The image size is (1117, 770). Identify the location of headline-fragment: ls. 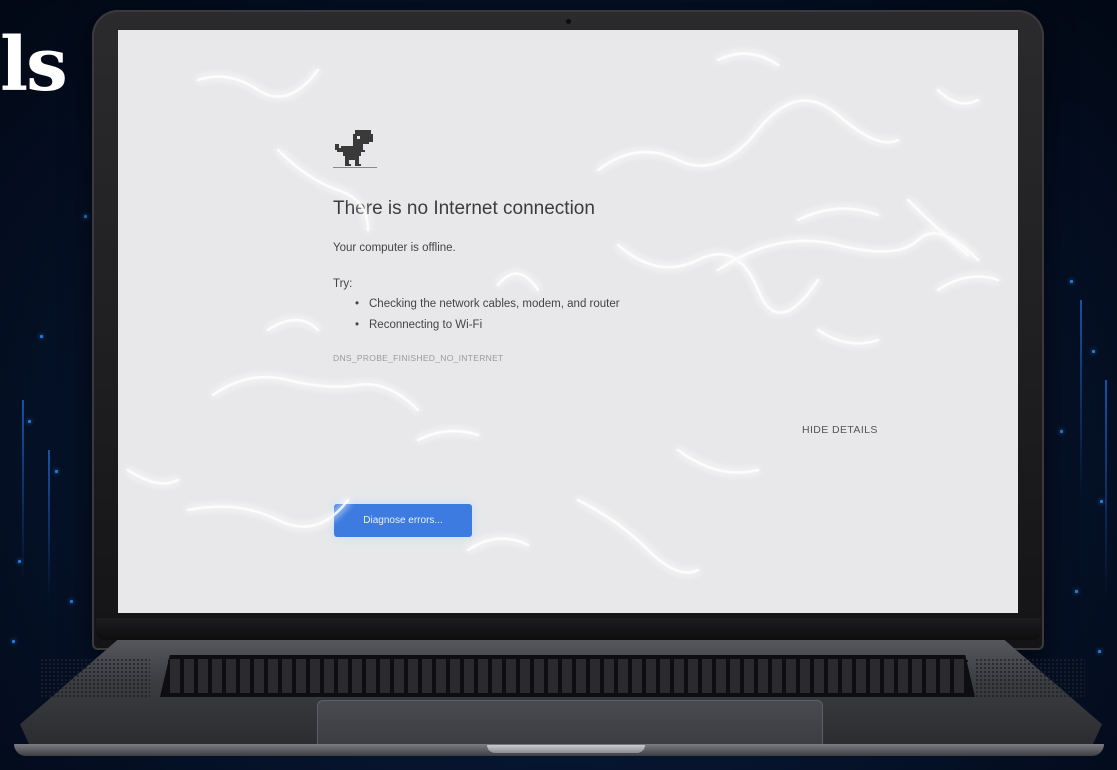
(34, 65).